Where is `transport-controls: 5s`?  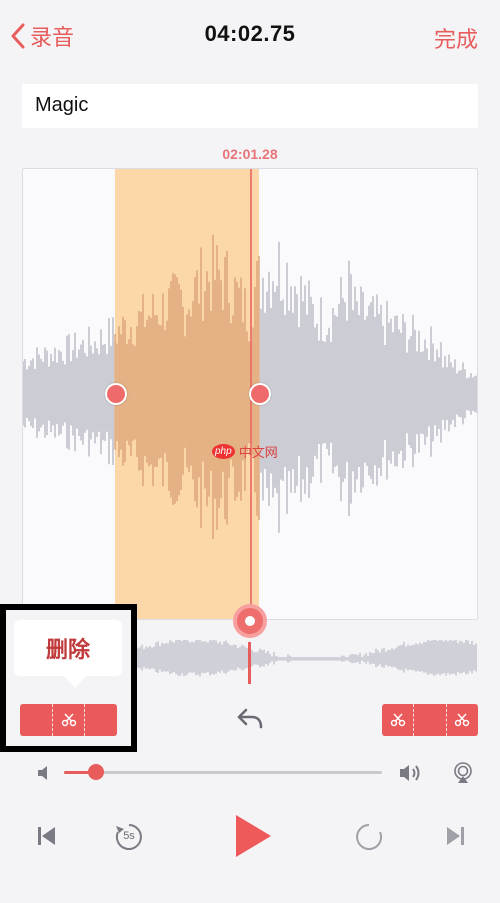
transport-controls: 5s is located at coordinates (250, 840).